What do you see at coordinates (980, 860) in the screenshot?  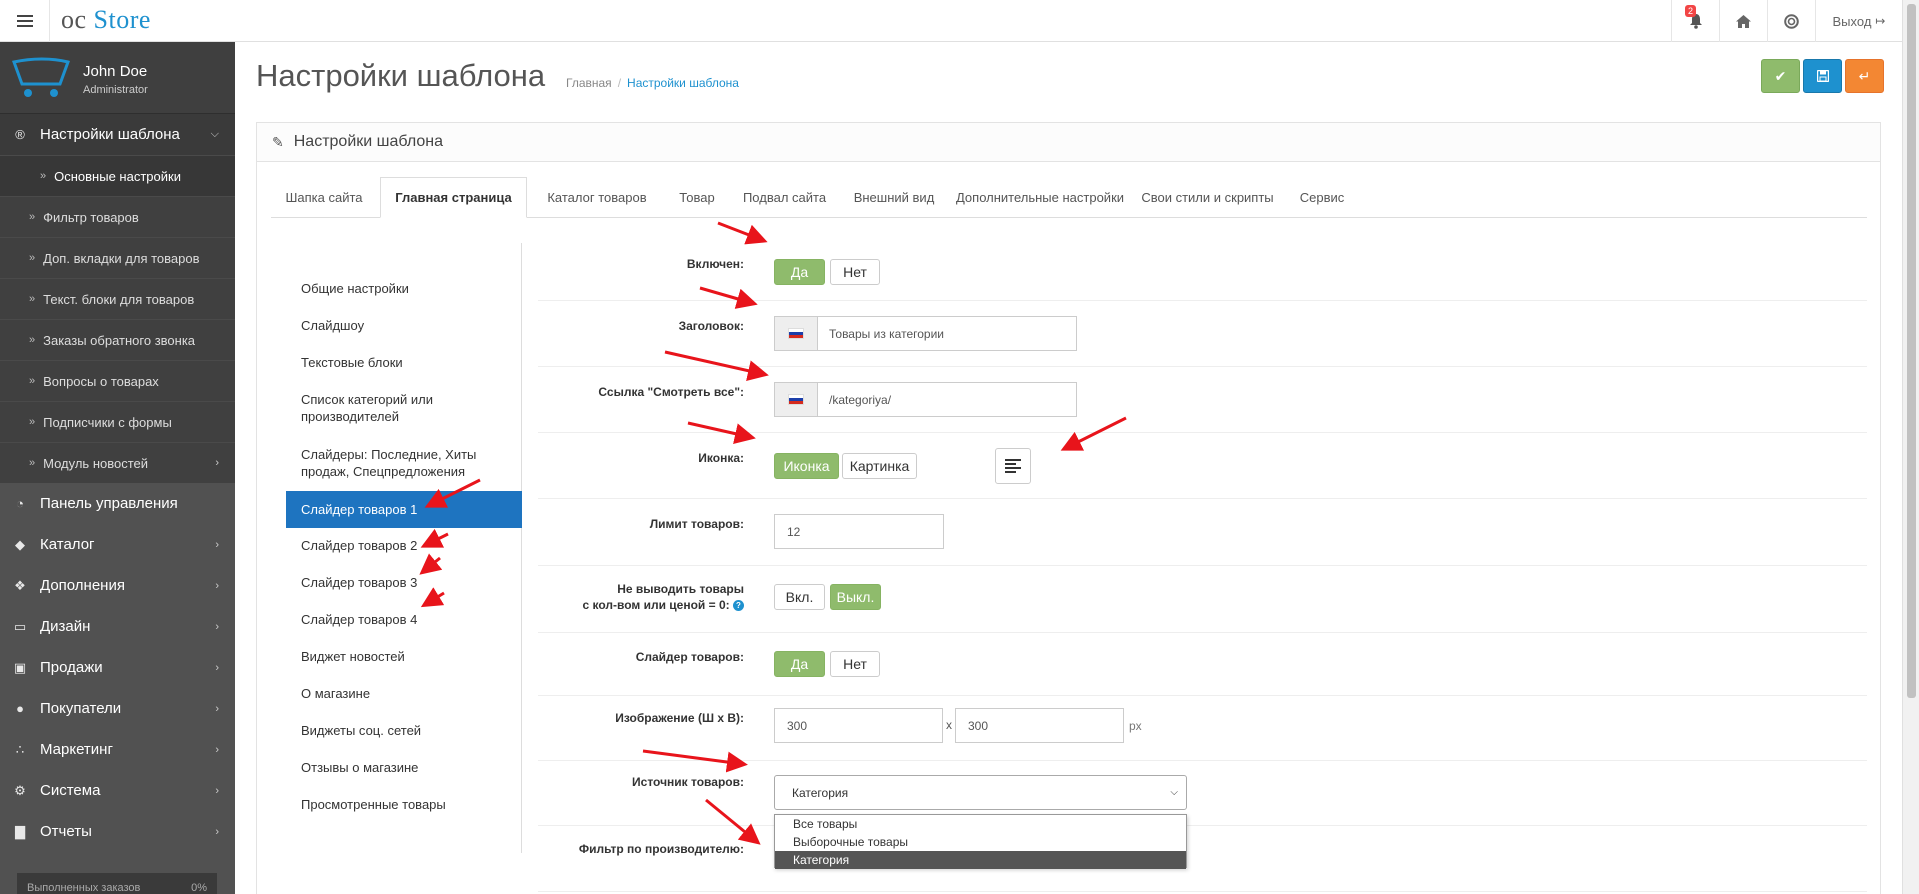 I see `dropdown-option-category: Категория` at bounding box center [980, 860].